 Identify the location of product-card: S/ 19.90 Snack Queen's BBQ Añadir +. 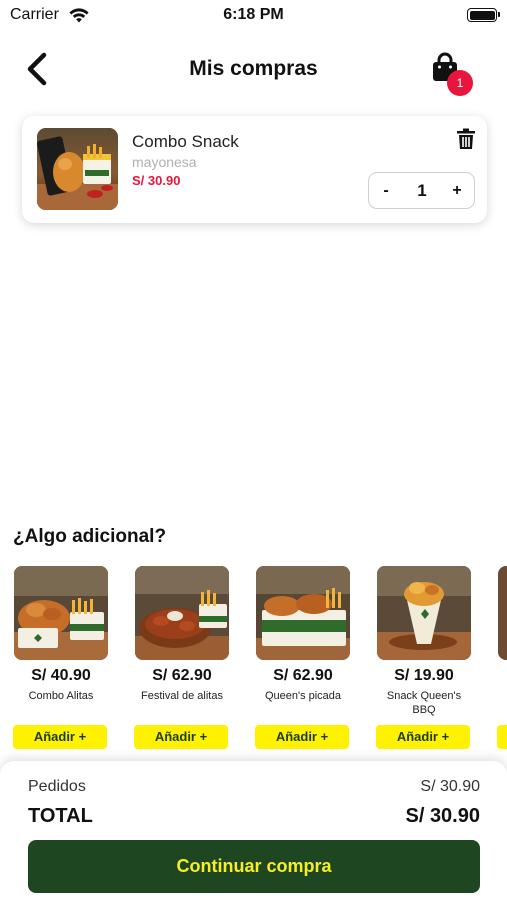
(425, 658).